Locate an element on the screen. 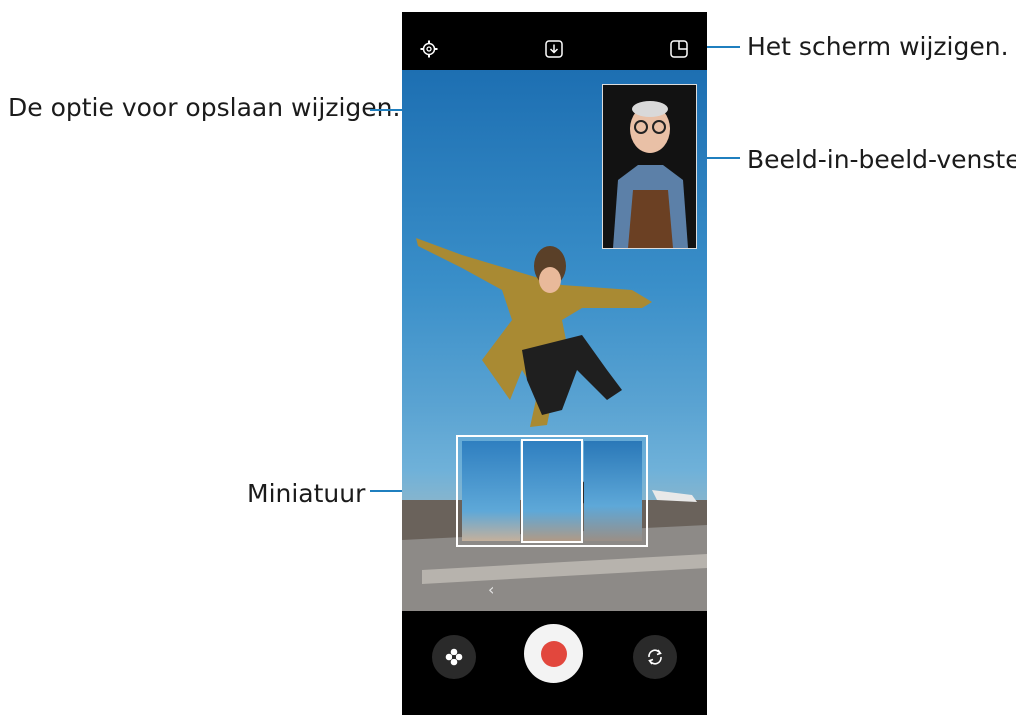  record-dot is located at coordinates (553, 653).